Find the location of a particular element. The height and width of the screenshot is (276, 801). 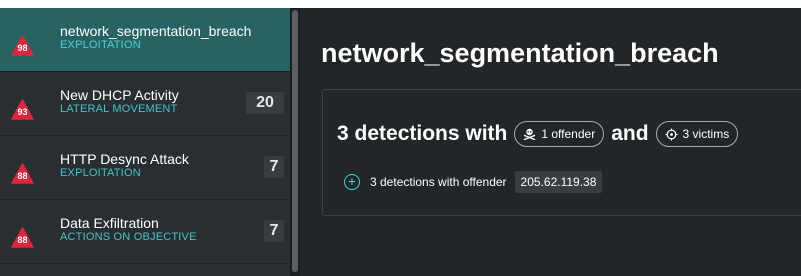

detection-list-item: 93 New DHCP Activity LATERAL MOVEMENT 20 is located at coordinates (145, 104).